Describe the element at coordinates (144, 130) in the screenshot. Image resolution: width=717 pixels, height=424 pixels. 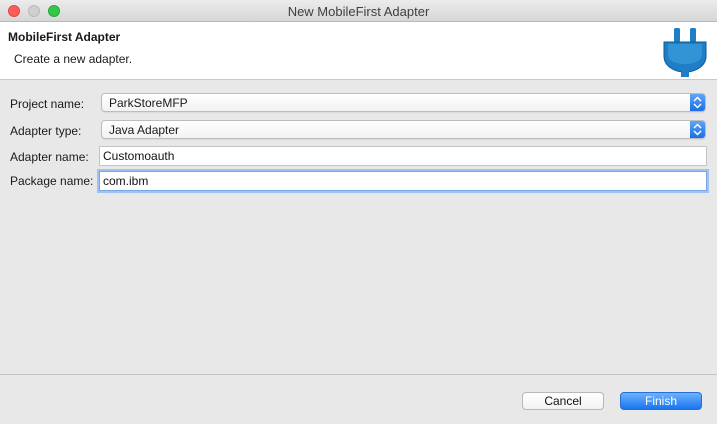
I see `adapter-type-value: Java Adapter` at that location.